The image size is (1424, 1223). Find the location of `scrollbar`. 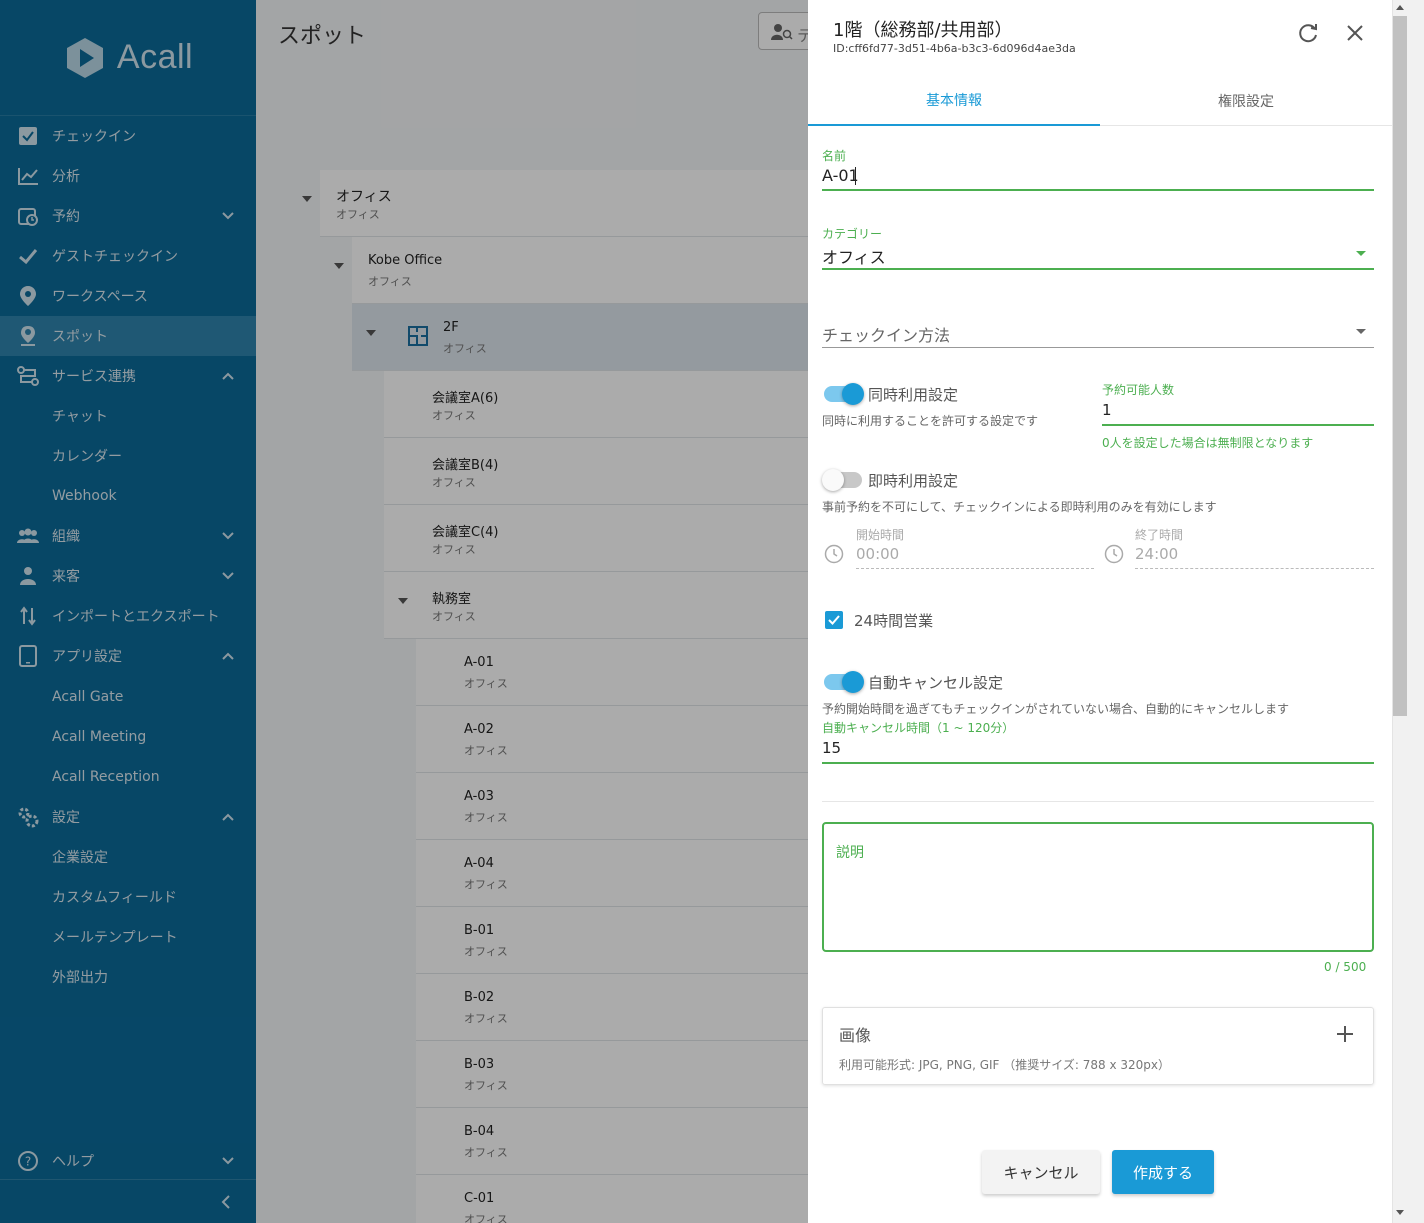

scrollbar is located at coordinates (1408, 611).